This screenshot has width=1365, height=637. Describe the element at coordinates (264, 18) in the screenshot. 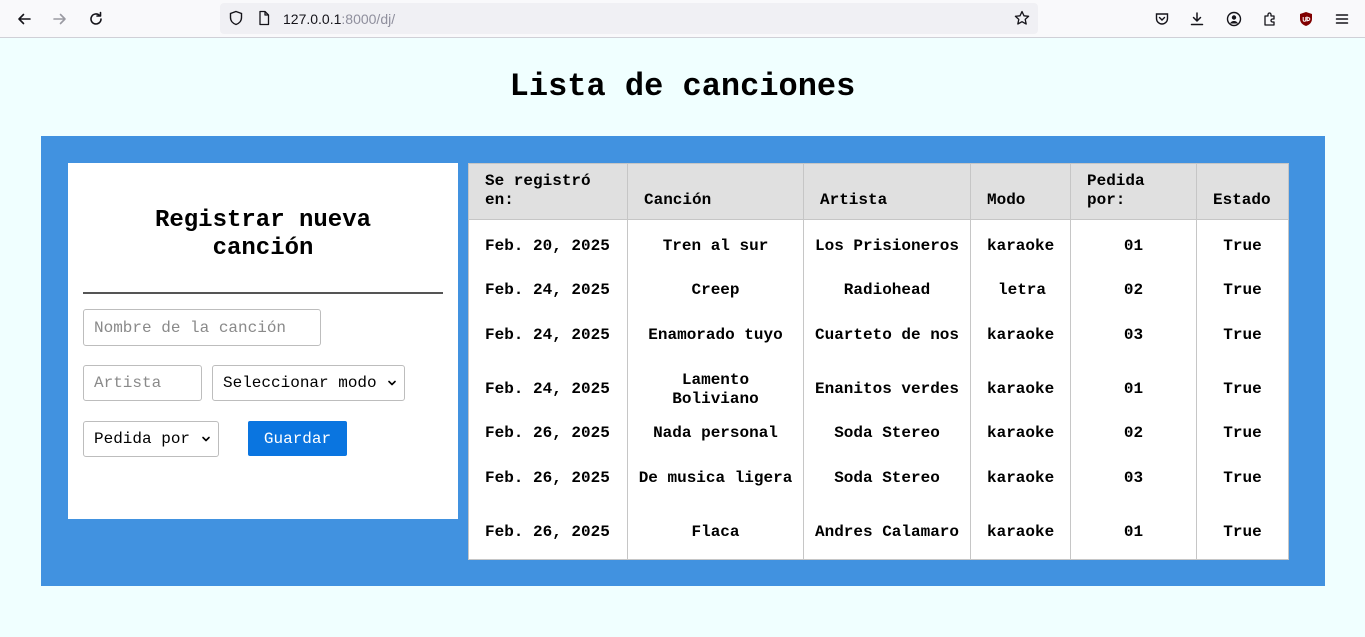

I see `page-icon` at that location.